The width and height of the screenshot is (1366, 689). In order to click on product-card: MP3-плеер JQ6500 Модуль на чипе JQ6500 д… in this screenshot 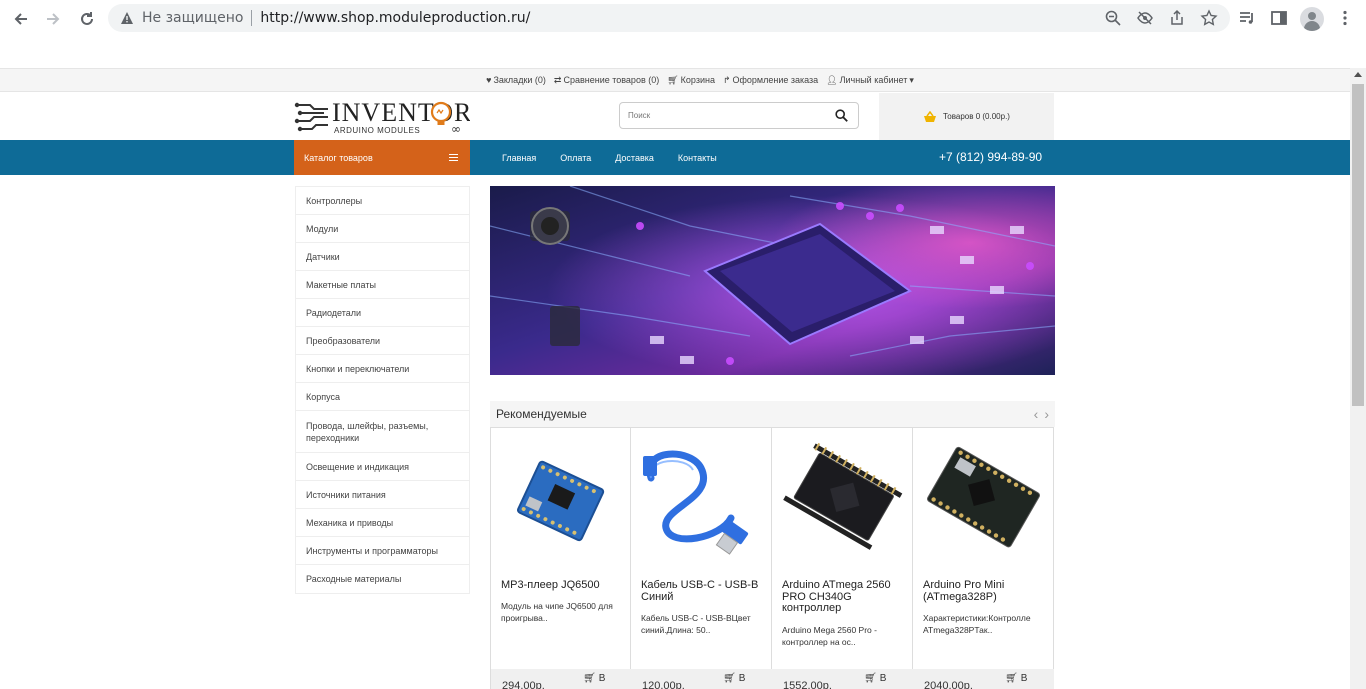, I will do `click(561, 558)`.